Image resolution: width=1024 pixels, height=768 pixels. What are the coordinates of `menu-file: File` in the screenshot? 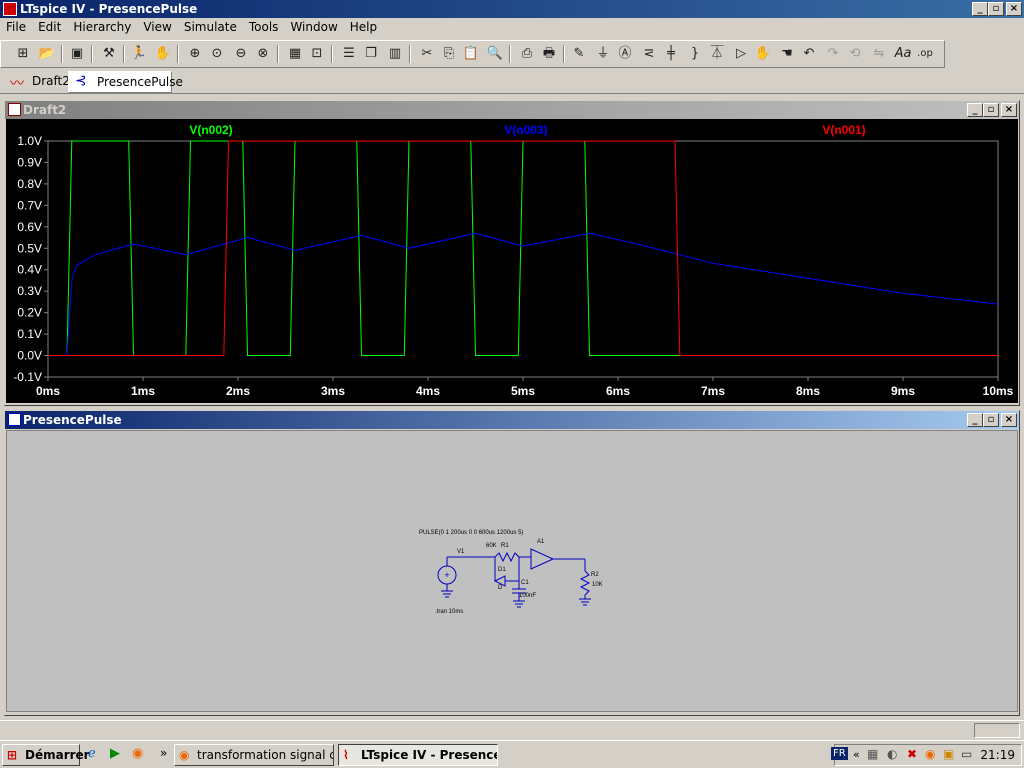 It's located at (16, 26).